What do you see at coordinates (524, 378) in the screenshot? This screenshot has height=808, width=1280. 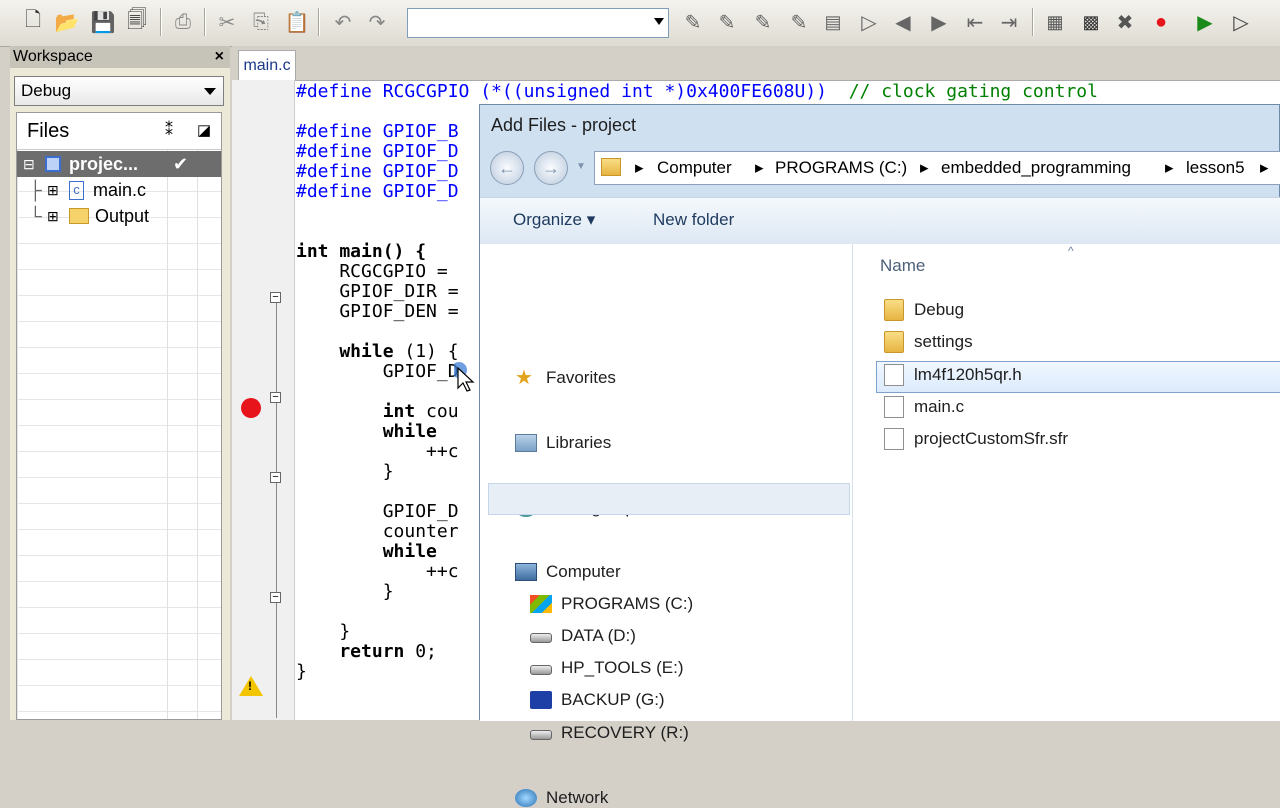 I see `star-icon: ★` at bounding box center [524, 378].